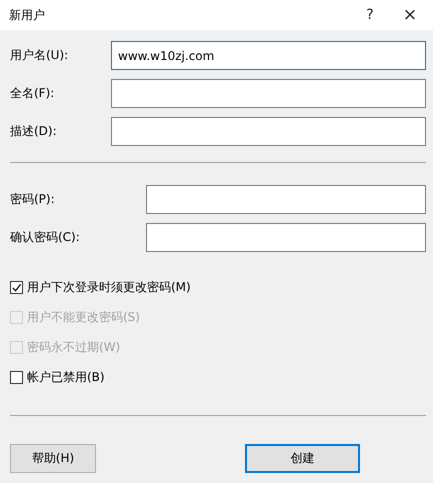 The height and width of the screenshot is (483, 433). Describe the element at coordinates (40, 55) in the screenshot. I see `field-label: 用户名(U):` at that location.